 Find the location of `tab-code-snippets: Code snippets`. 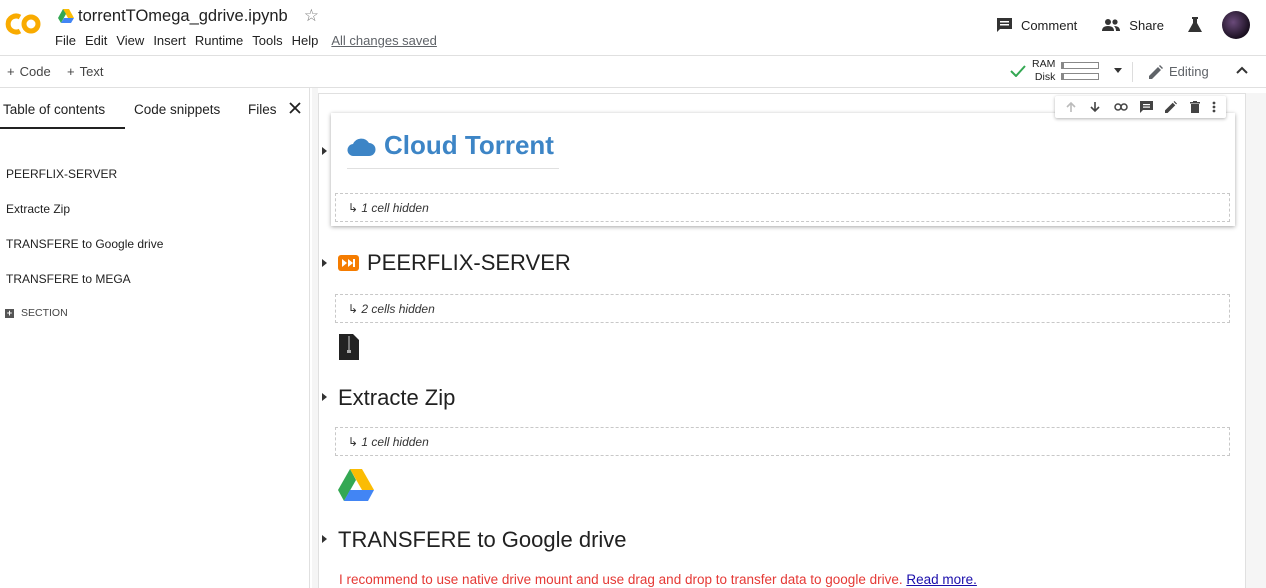

tab-code-snippets: Code snippets is located at coordinates (177, 102).